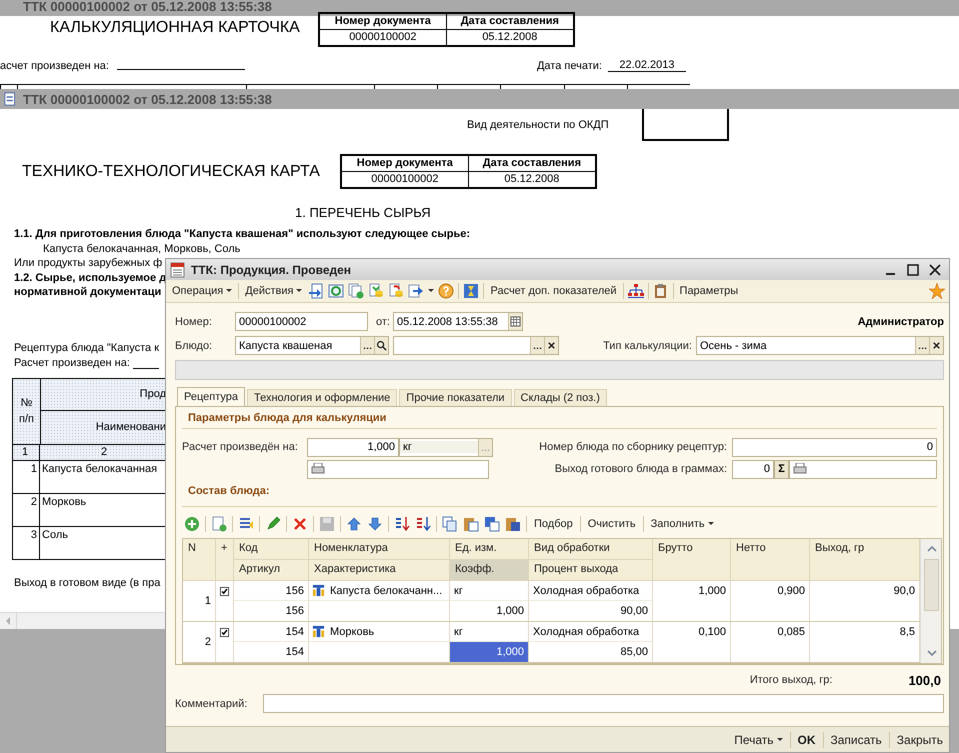 Image resolution: width=959 pixels, height=753 pixels. Describe the element at coordinates (54, 66) in the screenshot. I see `calc-label: асчет произведен на:` at that location.